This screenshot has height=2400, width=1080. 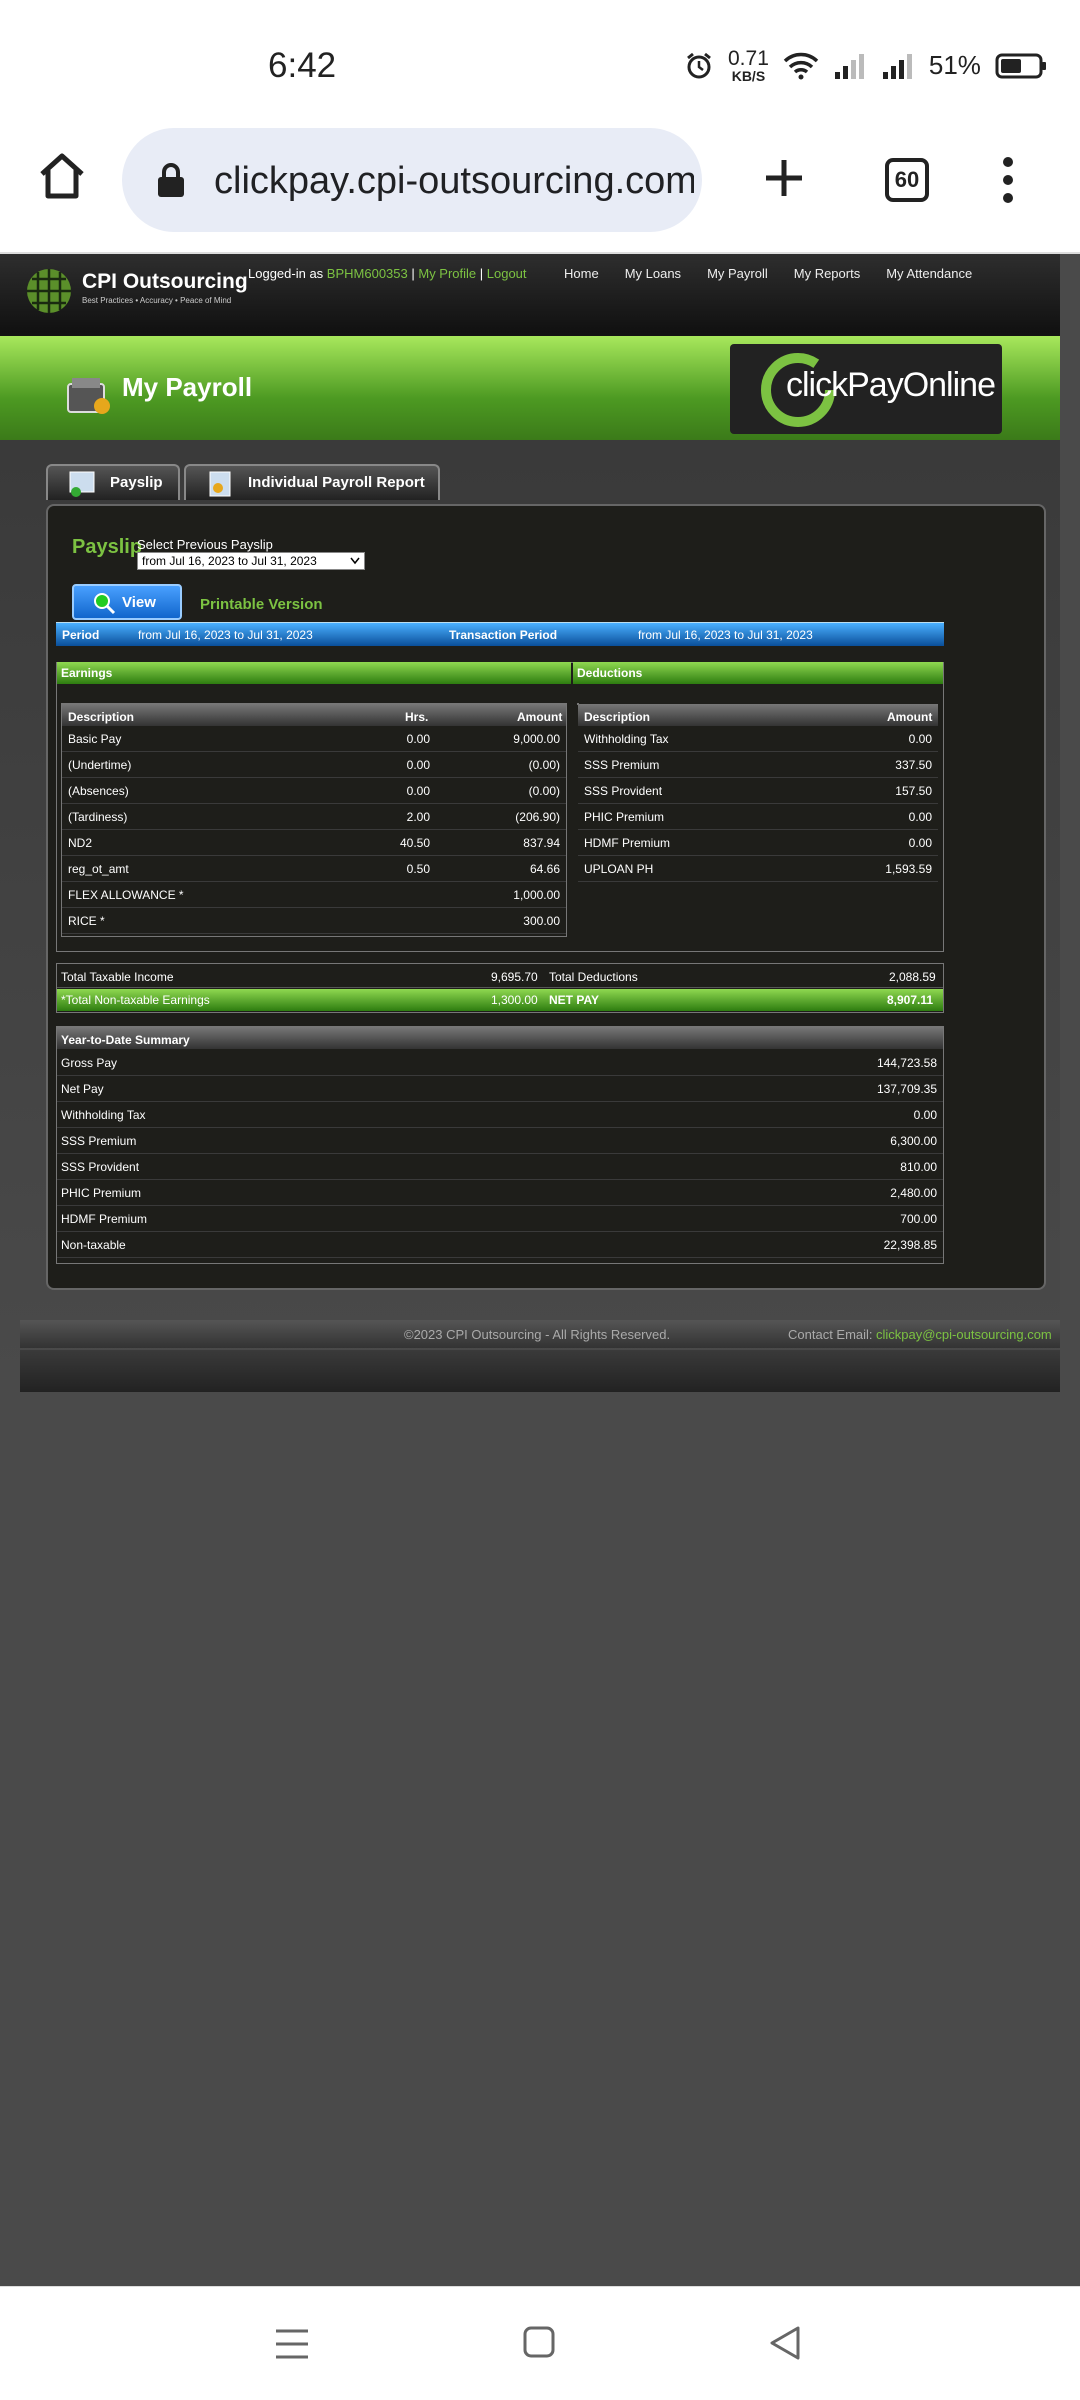 I want to click on alarm-icon, so click(x=699, y=65).